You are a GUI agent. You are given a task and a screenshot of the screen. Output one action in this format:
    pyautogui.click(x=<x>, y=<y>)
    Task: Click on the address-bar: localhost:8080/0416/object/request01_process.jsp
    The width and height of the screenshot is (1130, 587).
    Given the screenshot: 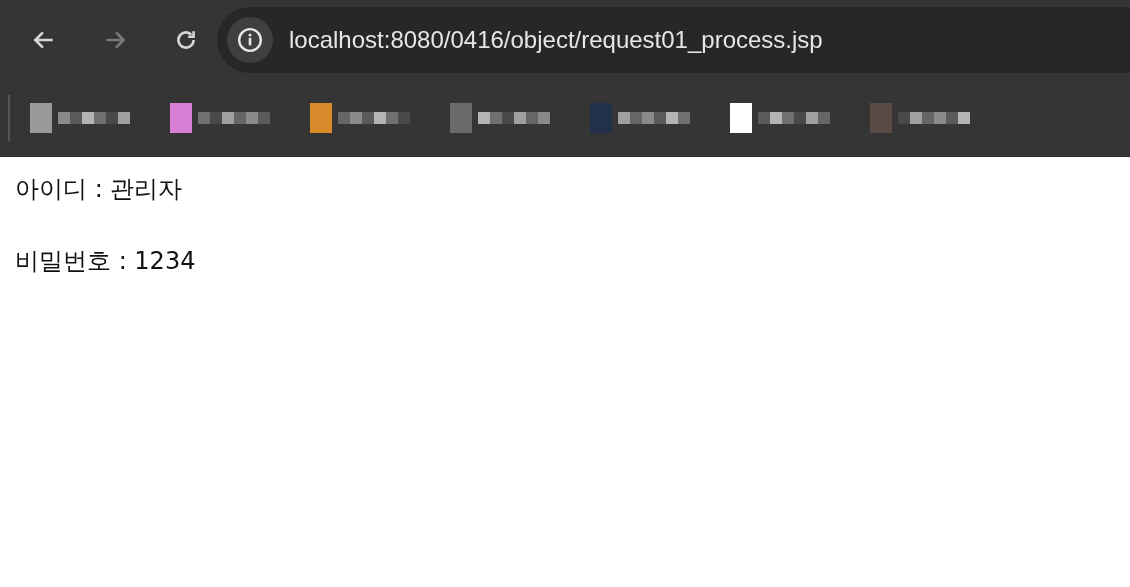 What is the action you would take?
    pyautogui.click(x=673, y=40)
    